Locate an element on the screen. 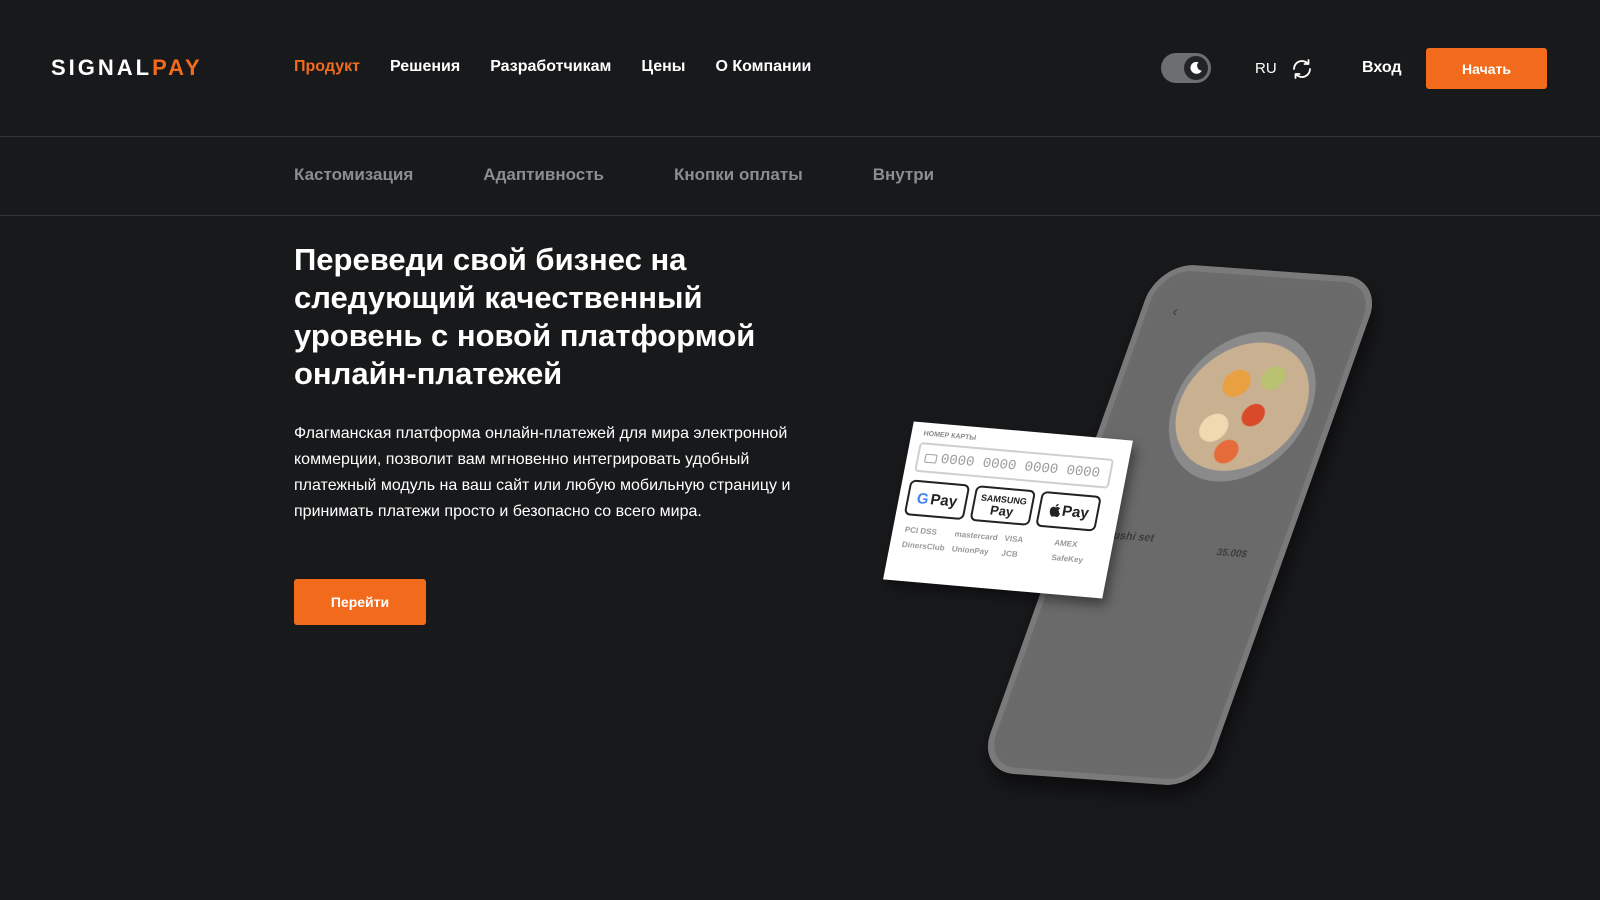  moon-icon is located at coordinates (1196, 67).